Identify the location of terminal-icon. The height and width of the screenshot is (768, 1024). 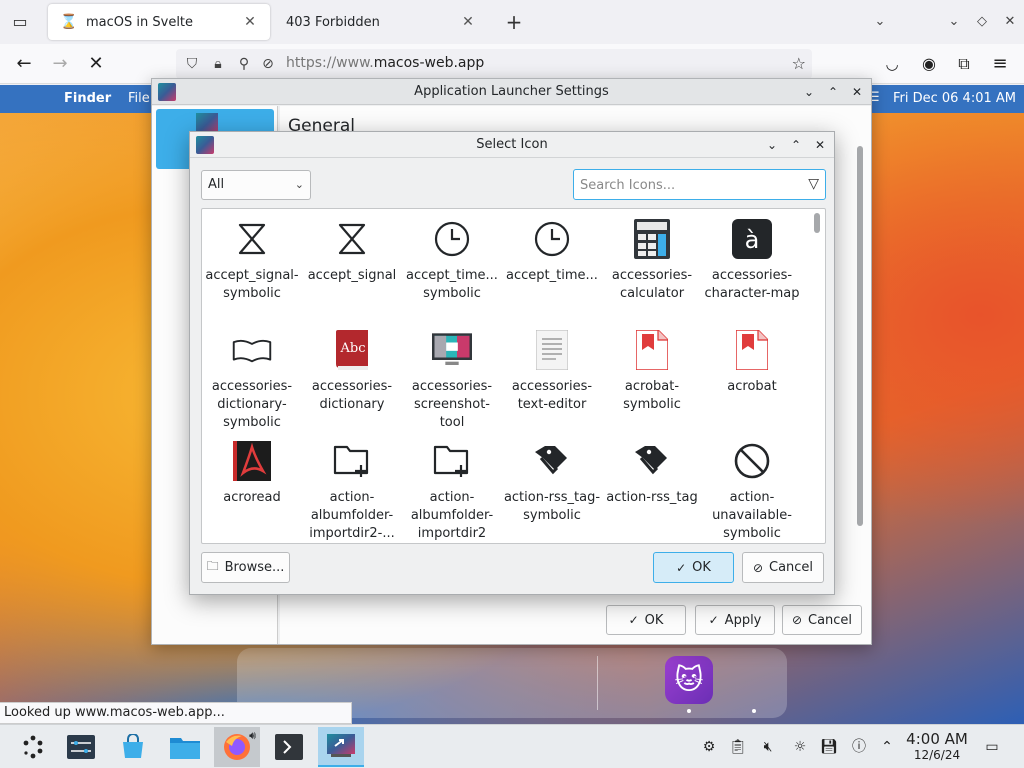
(289, 747).